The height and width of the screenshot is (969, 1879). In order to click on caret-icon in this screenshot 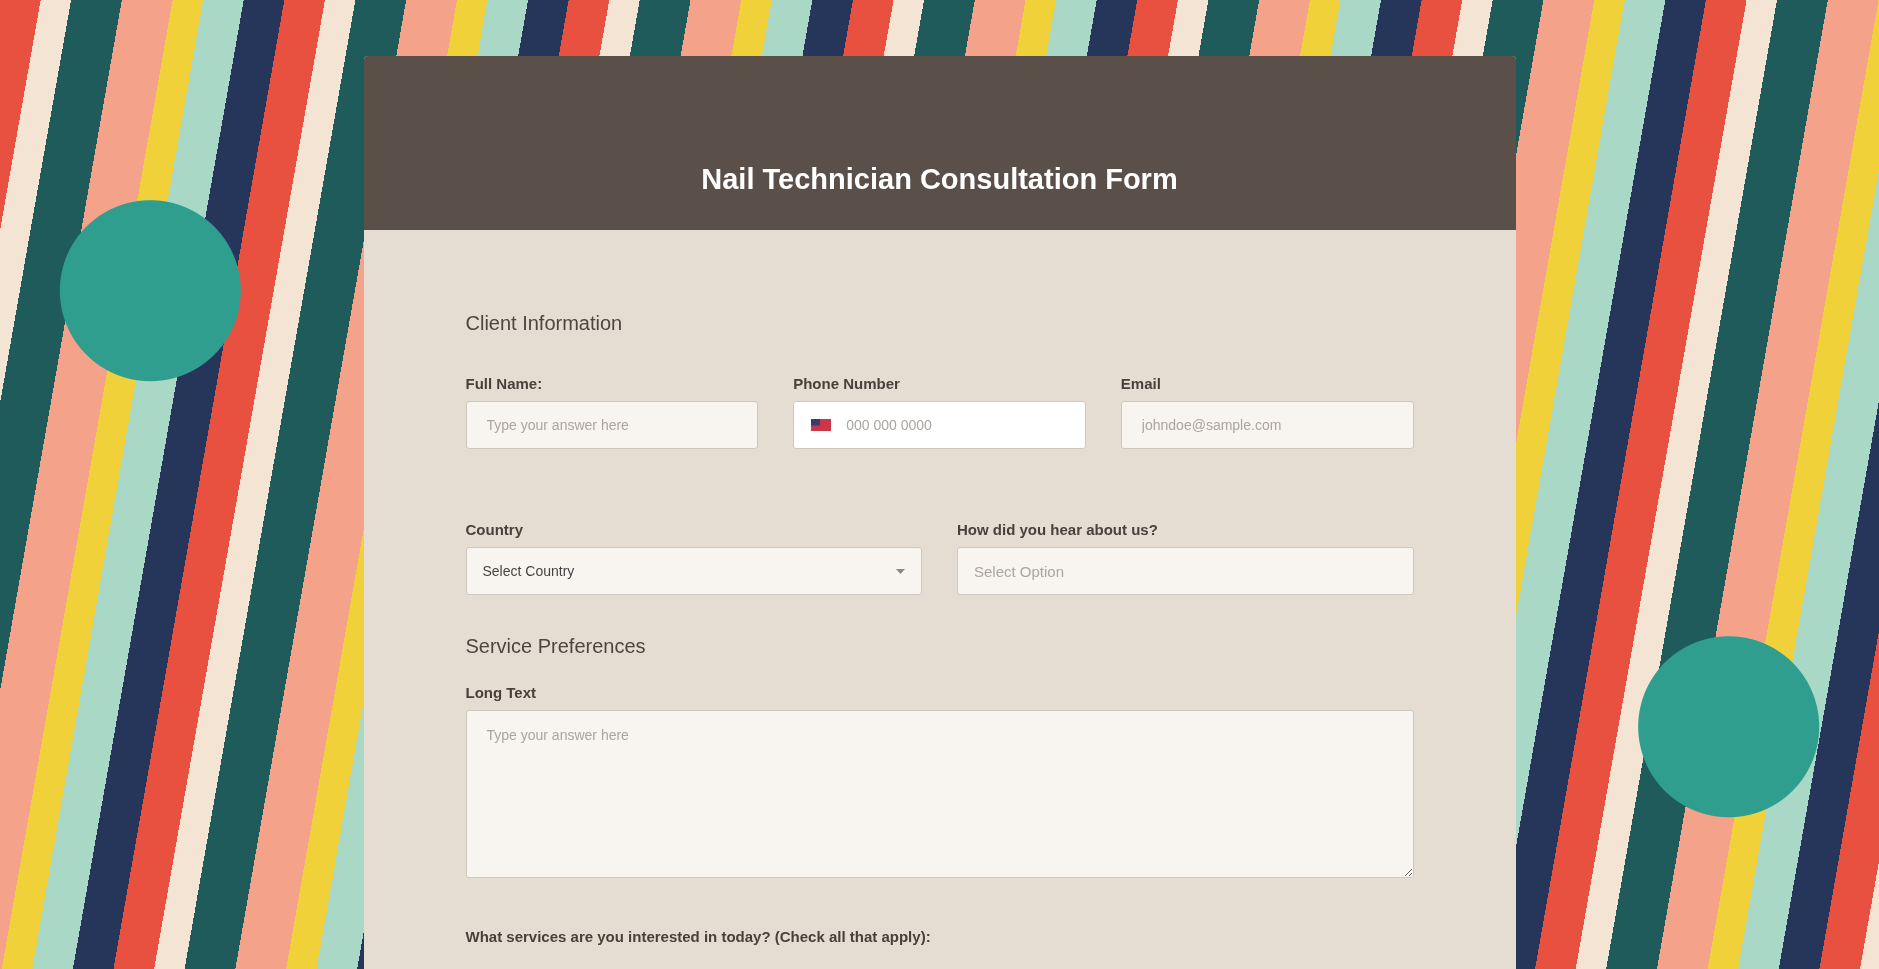, I will do `click(900, 571)`.